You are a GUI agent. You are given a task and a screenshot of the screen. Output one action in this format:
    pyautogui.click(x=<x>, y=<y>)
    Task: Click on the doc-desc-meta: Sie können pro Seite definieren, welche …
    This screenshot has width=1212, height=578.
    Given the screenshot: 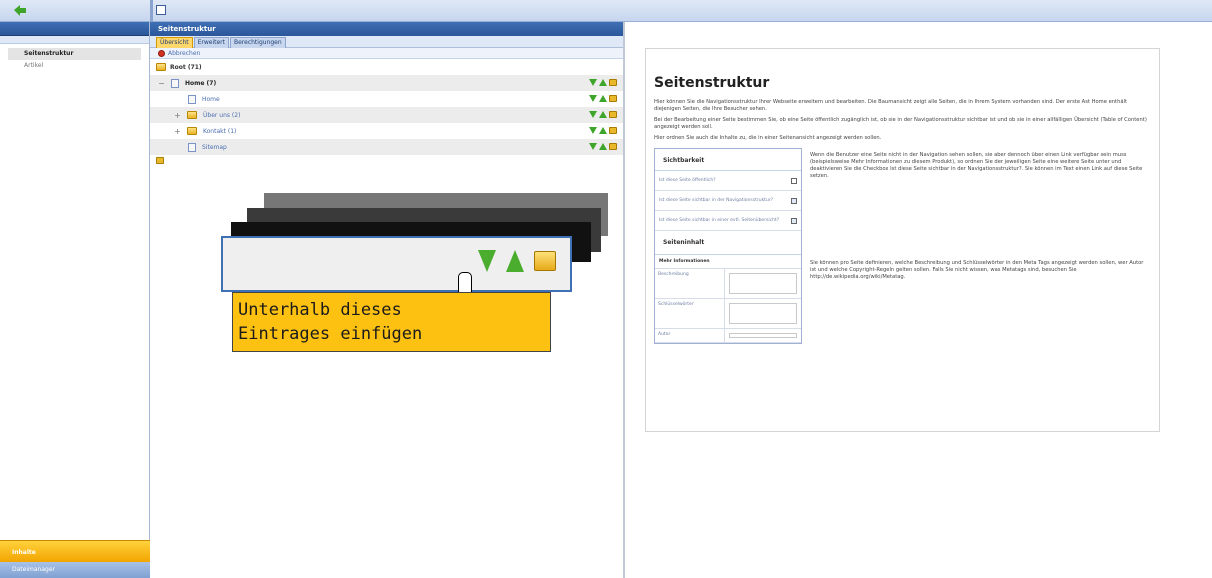 What is the action you would take?
    pyautogui.click(x=977, y=270)
    